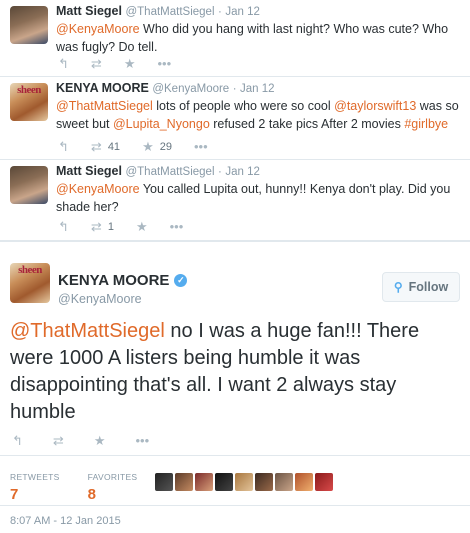  I want to click on tweet-header: KENYA MOORE @KenyaMoore · Jan 12, so click(165, 88).